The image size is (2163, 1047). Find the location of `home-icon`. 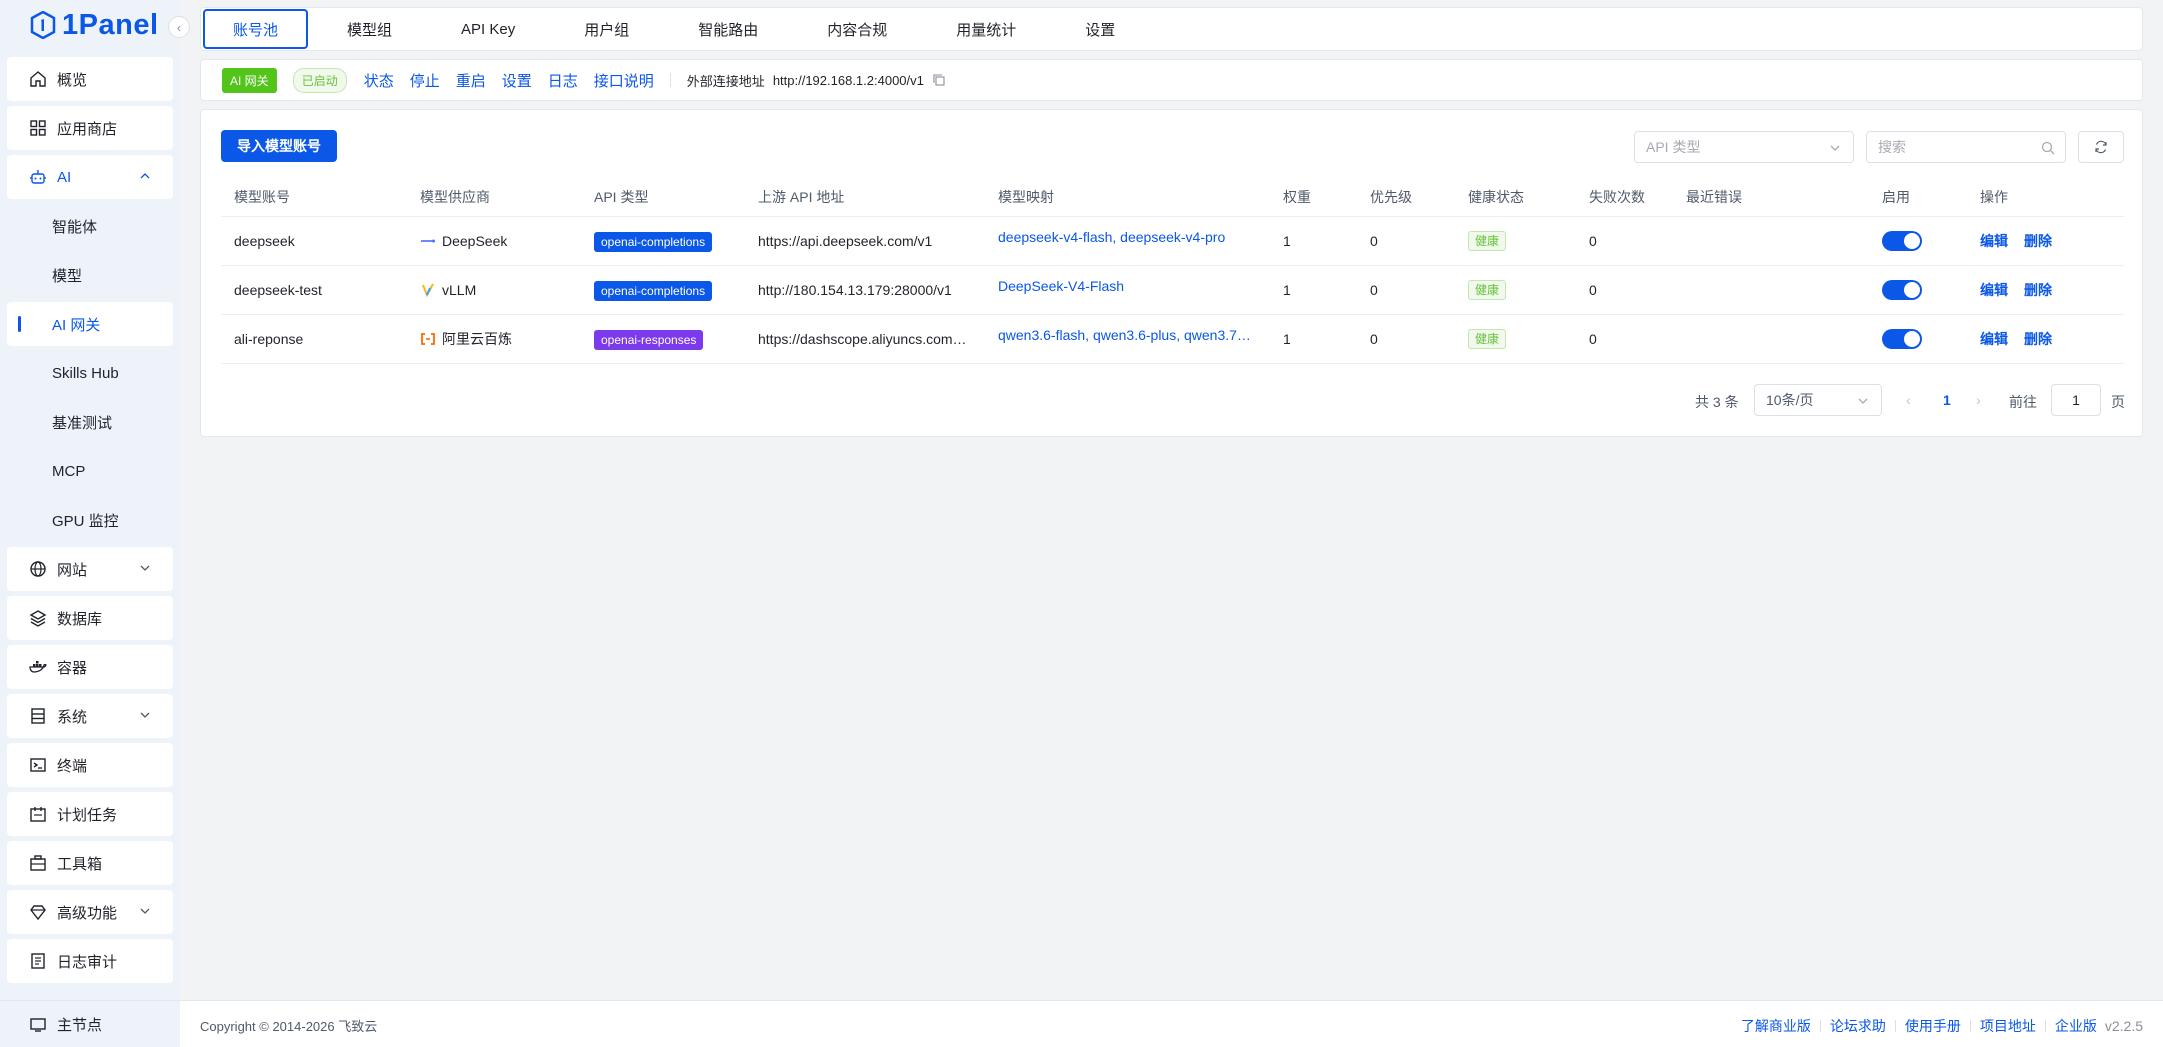

home-icon is located at coordinates (38, 79).